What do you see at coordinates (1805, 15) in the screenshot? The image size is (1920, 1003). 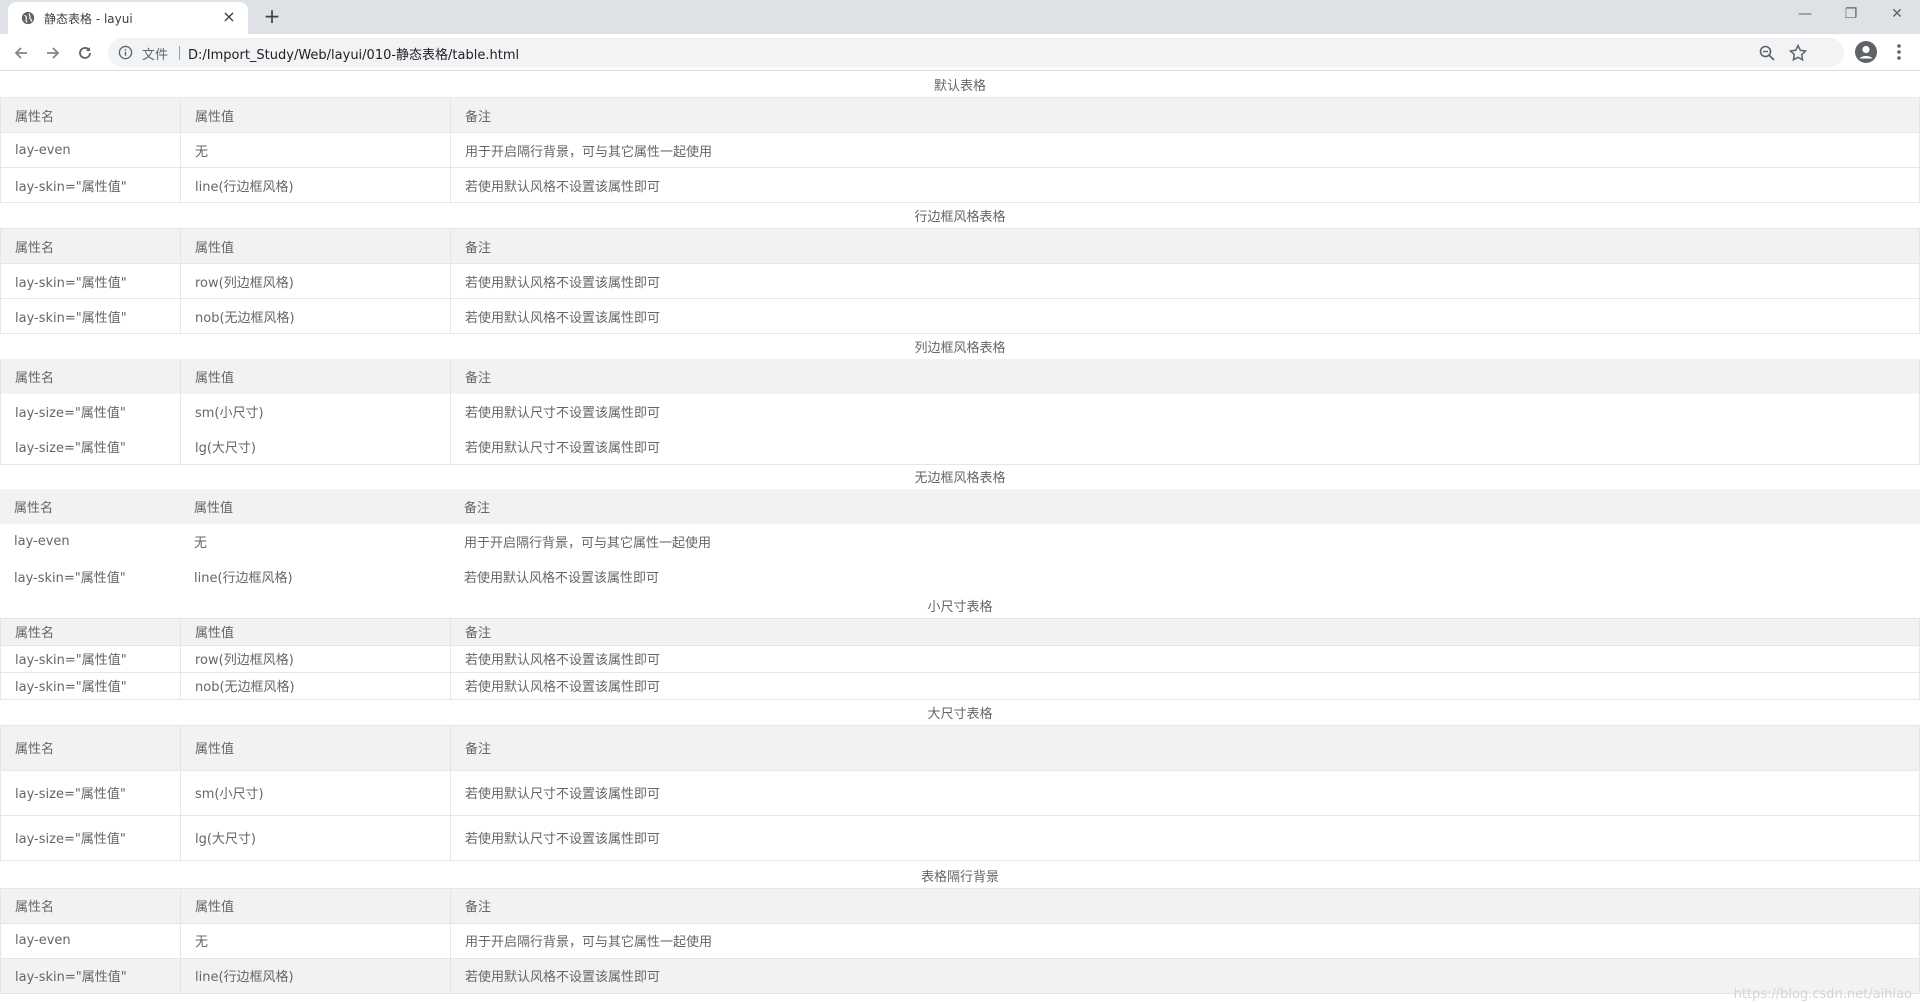 I see `minimize-button: —` at bounding box center [1805, 15].